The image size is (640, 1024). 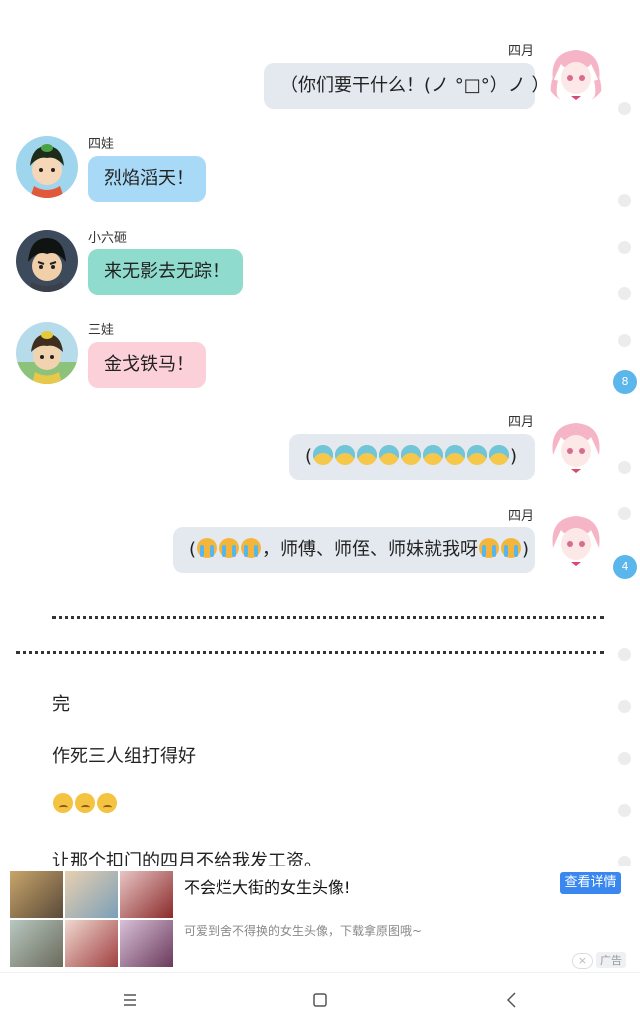 What do you see at coordinates (512, 1000) in the screenshot?
I see `back-icon` at bounding box center [512, 1000].